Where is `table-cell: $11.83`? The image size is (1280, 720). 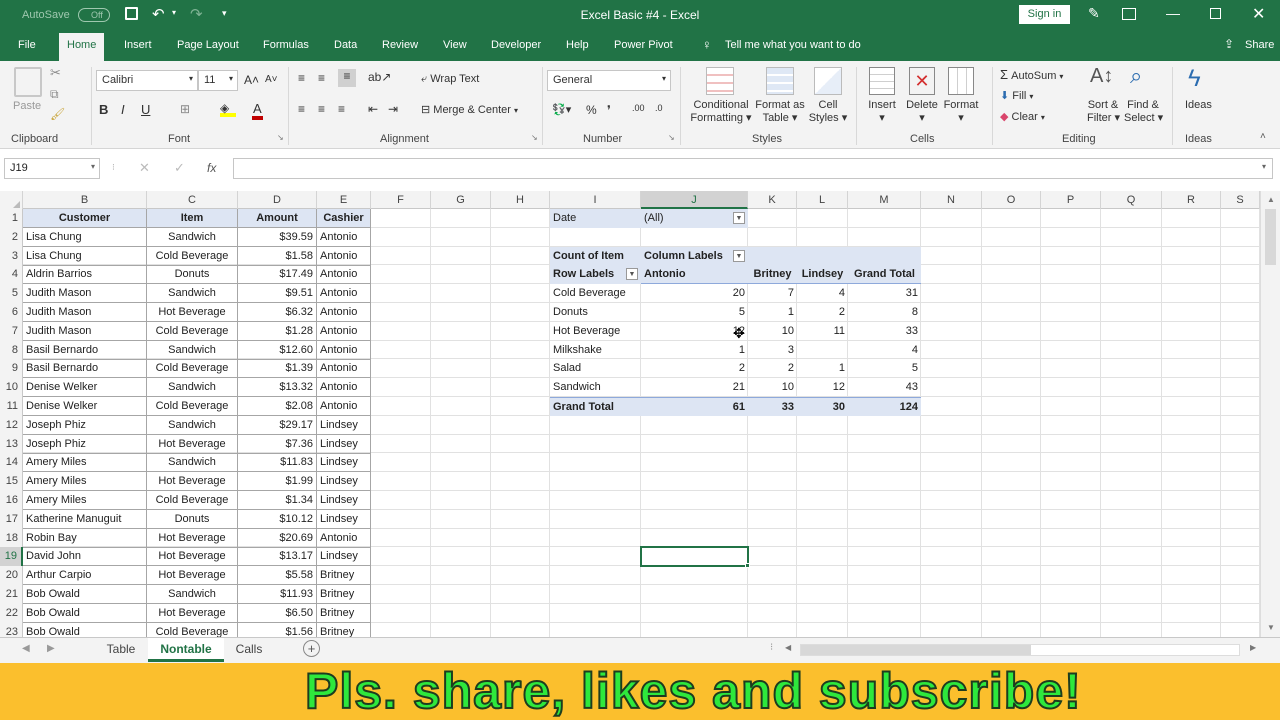 table-cell: $11.83 is located at coordinates (277, 462).